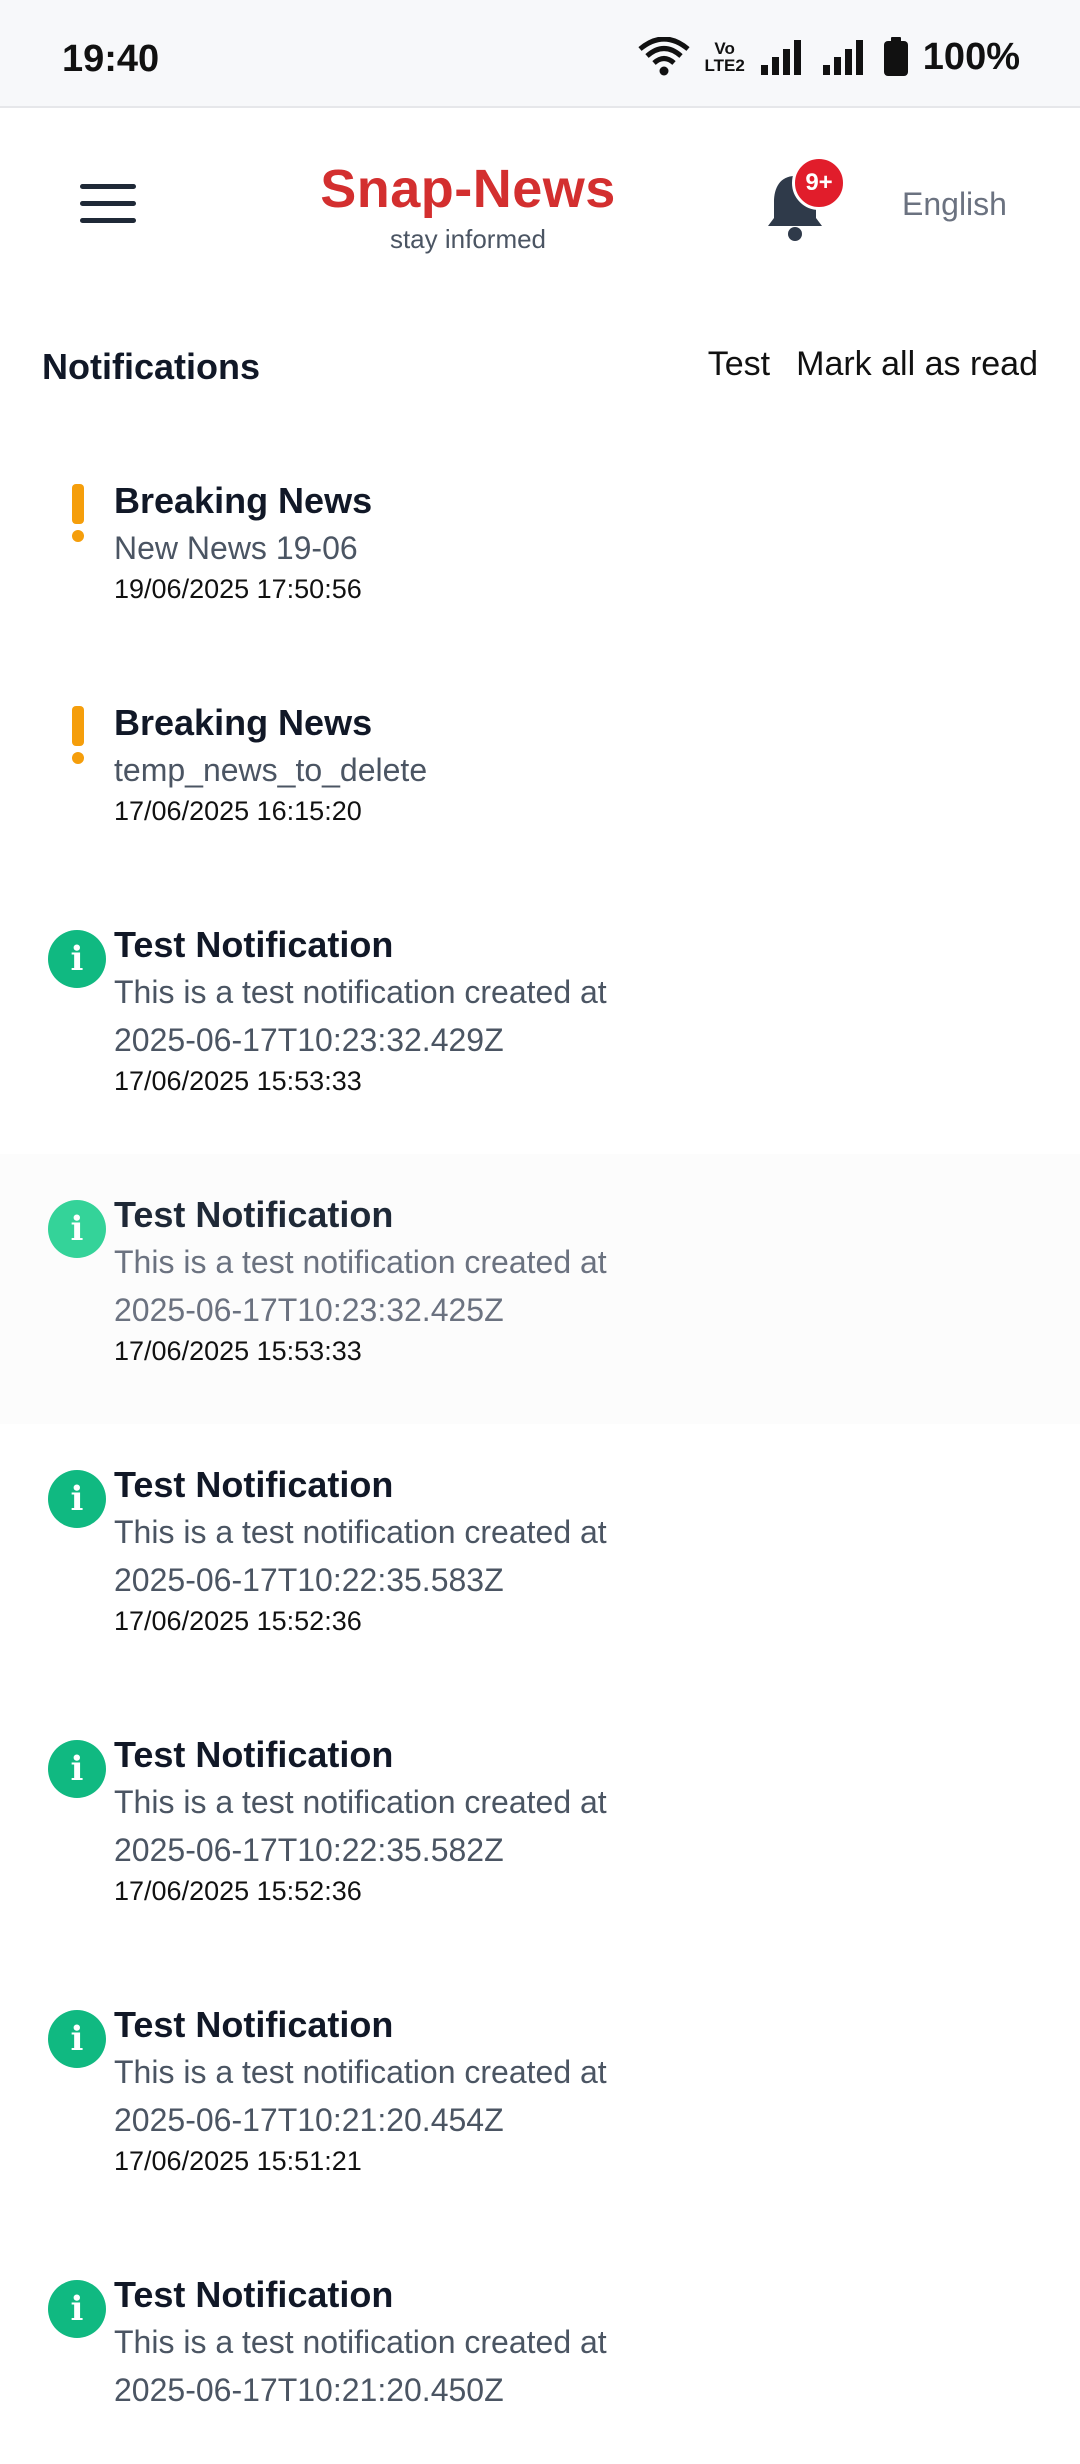 The height and width of the screenshot is (2464, 1080). I want to click on notification-message-timestamp: 2025-06-17T10:23:32.425Z, so click(309, 1310).